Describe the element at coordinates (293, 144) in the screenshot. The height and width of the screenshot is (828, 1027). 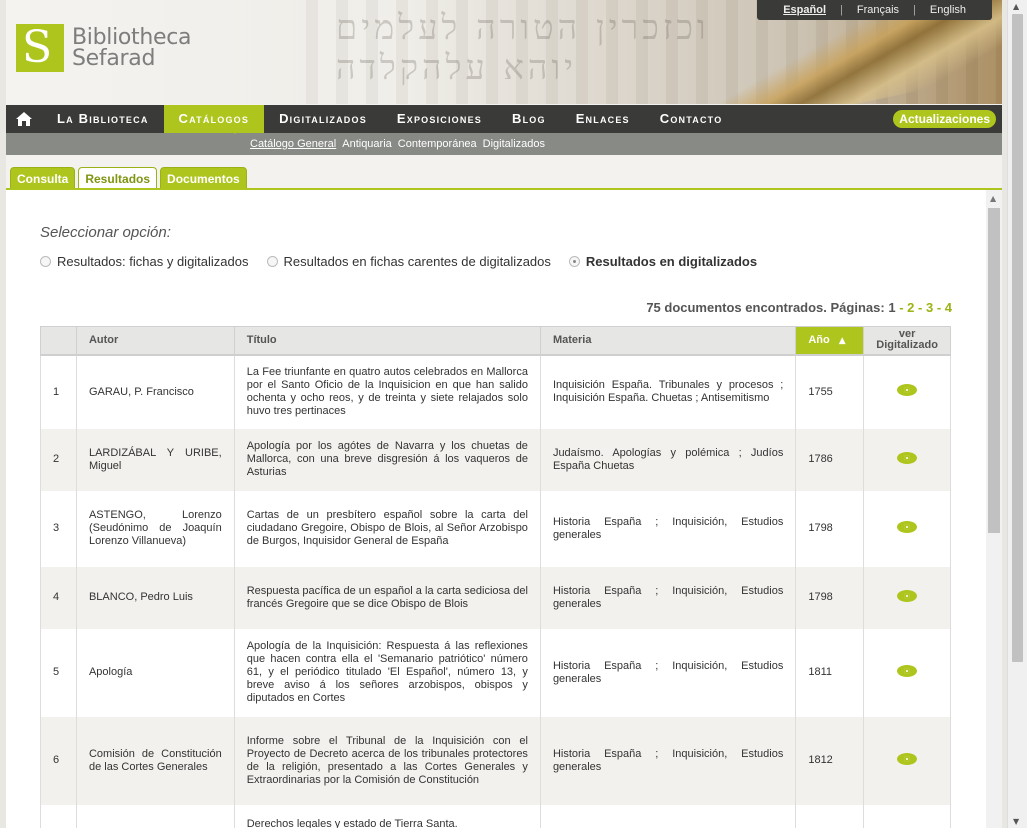
I see `subnav-catalogo-general: Catálogo General` at that location.